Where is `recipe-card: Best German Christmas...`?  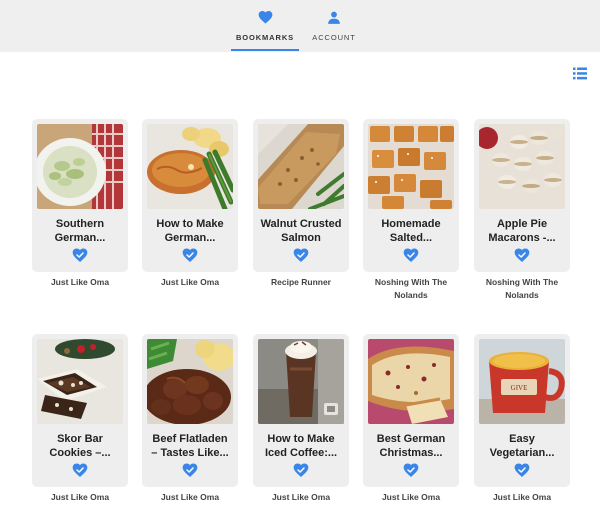
recipe-card: Best German Christmas... is located at coordinates (411, 410).